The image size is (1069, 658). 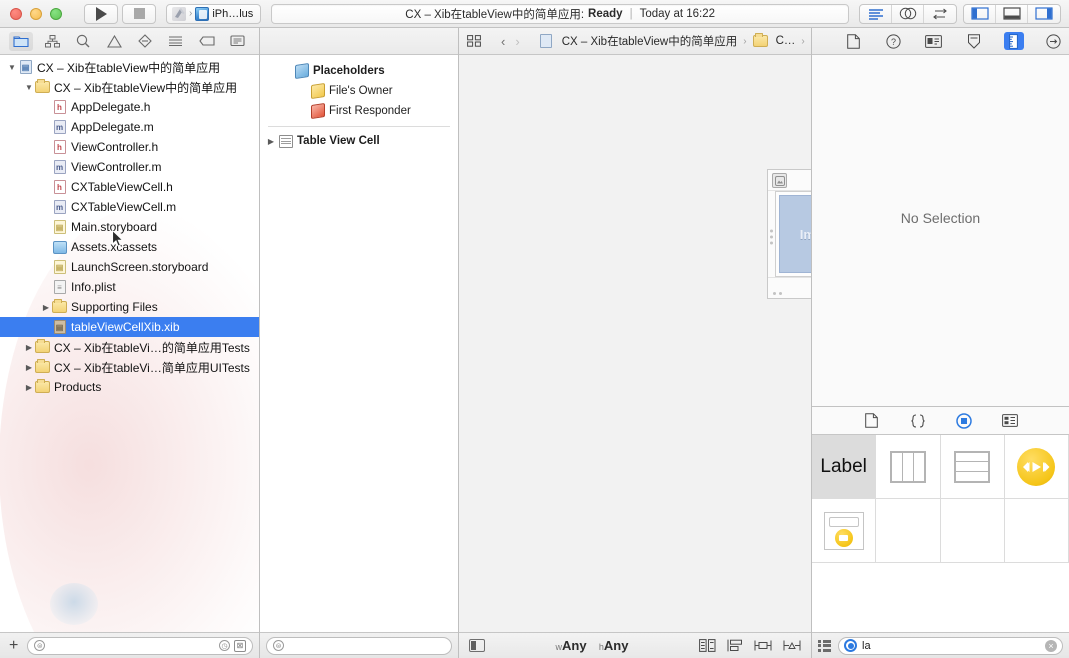 I want to click on toggle-outline-button, so click(x=477, y=645).